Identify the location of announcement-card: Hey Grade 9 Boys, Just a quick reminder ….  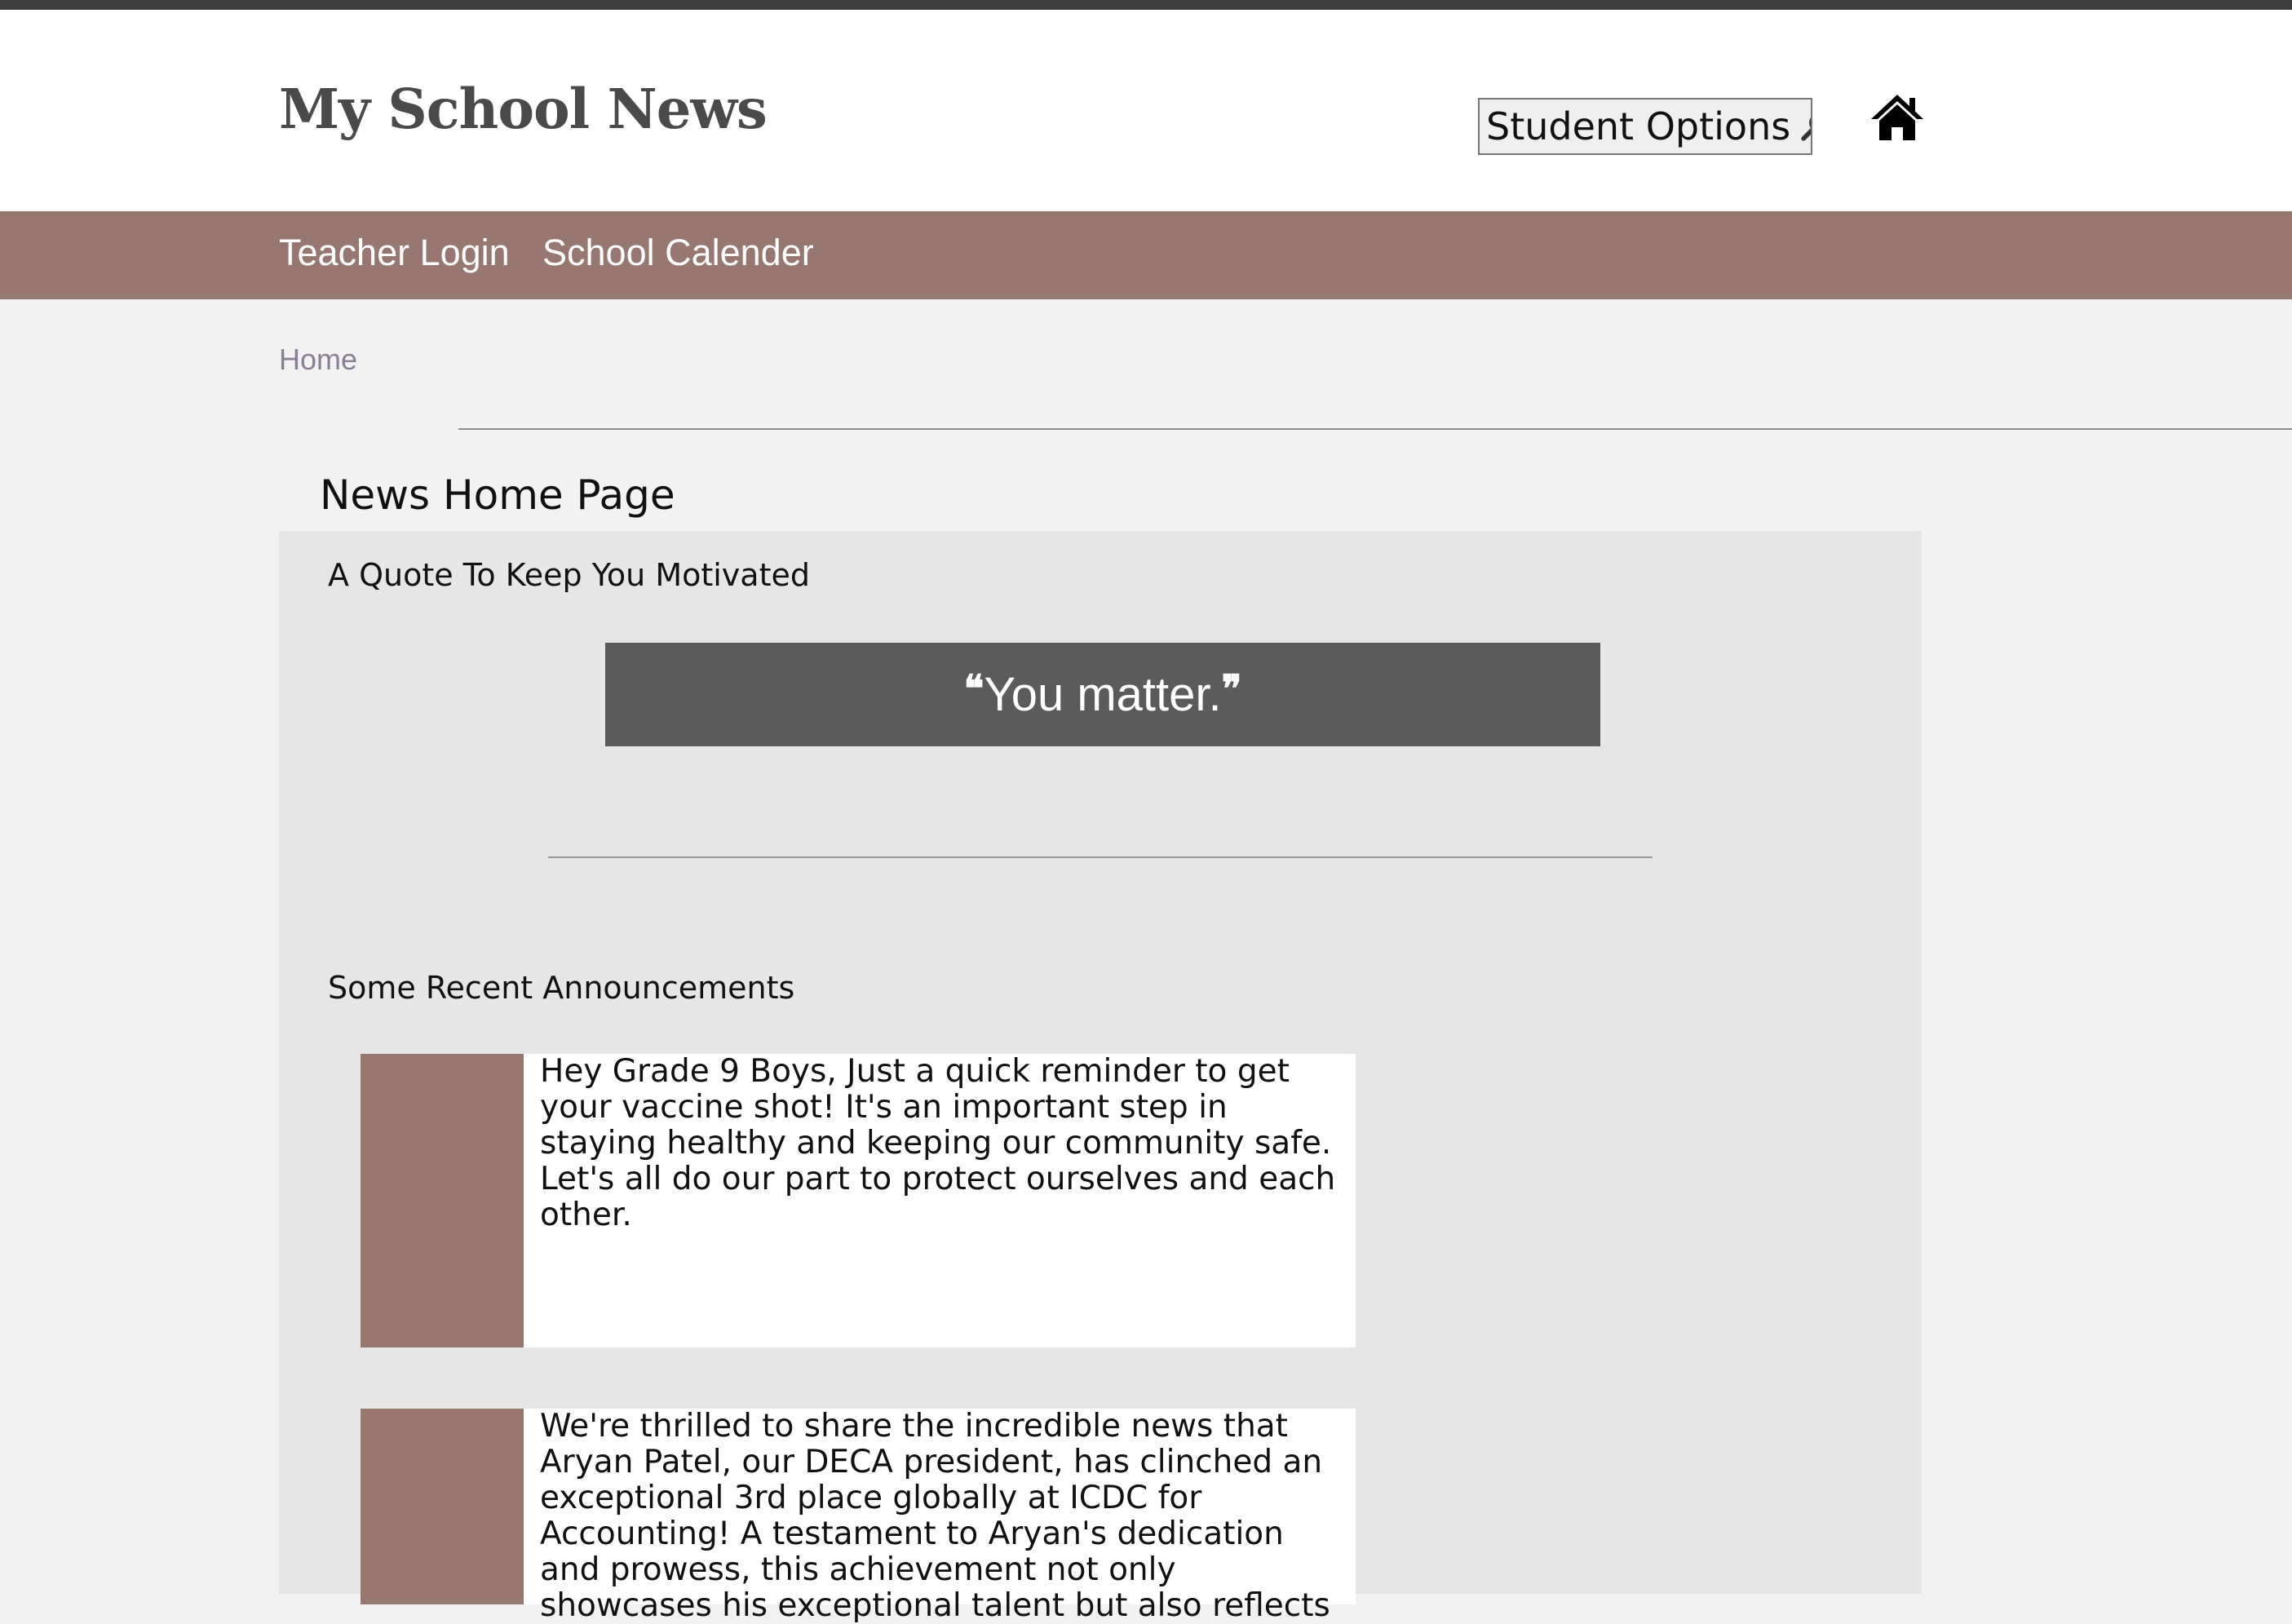
(858, 1200).